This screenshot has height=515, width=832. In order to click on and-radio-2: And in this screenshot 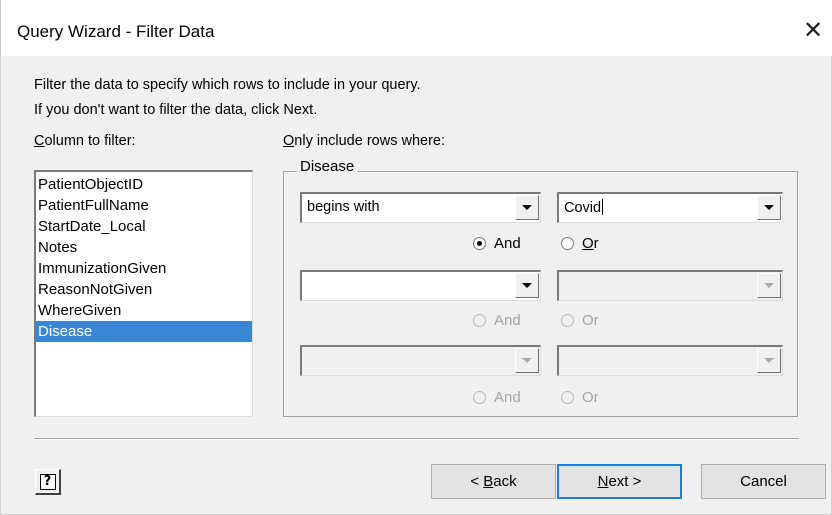, I will do `click(497, 320)`.